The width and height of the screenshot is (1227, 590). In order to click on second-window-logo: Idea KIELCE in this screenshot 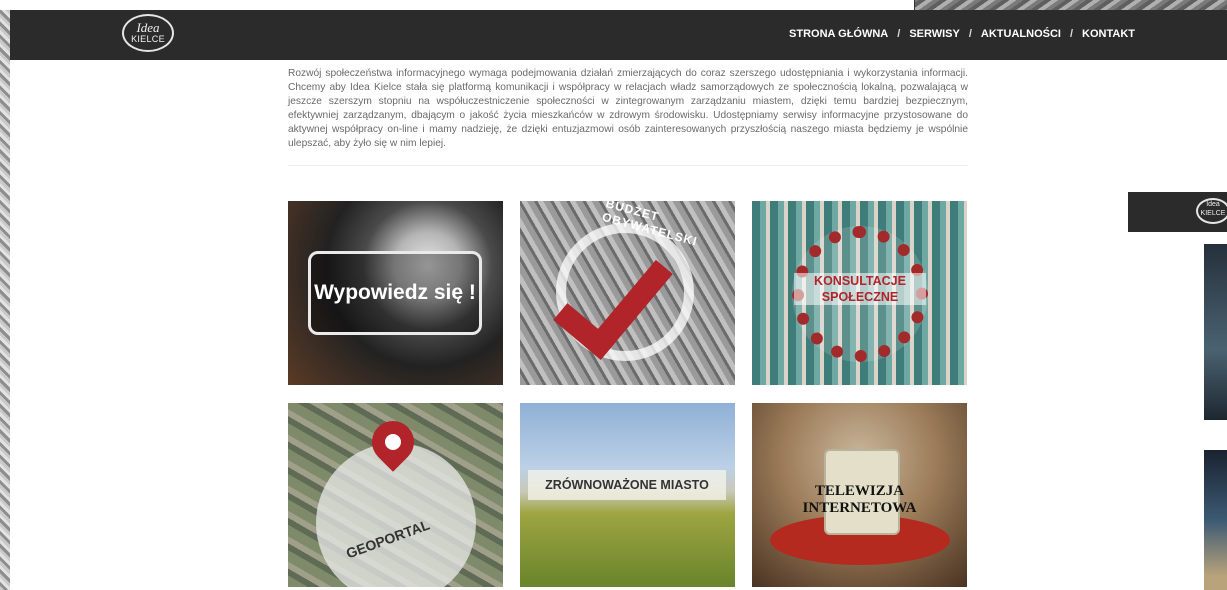, I will do `click(1211, 211)`.